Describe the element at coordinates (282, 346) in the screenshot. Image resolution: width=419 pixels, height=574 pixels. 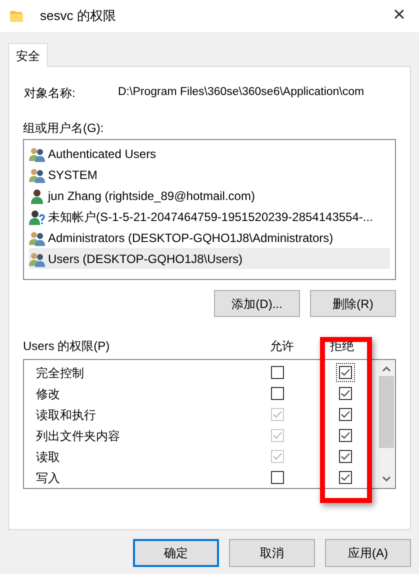
I see `allow-header: 允许` at that location.